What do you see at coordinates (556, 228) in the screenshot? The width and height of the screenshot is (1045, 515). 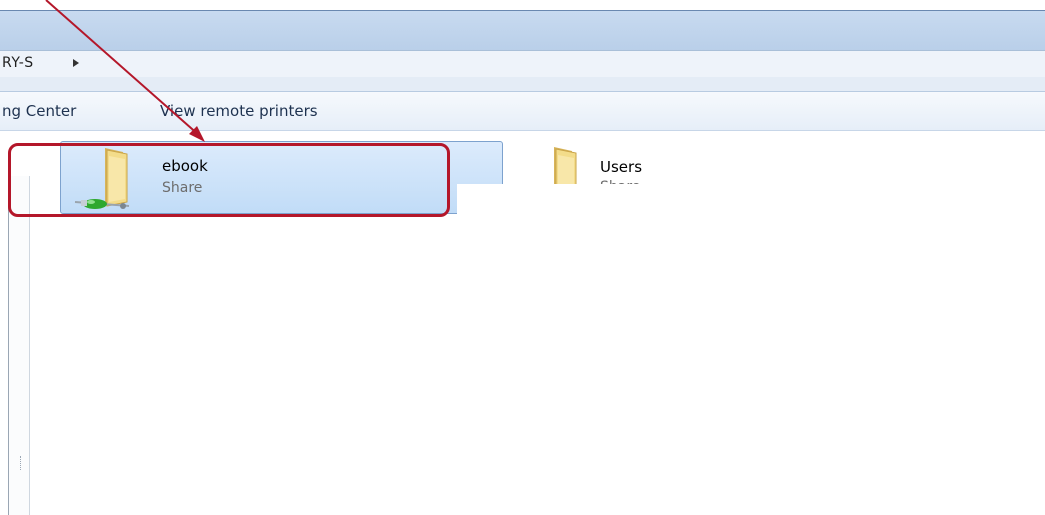 I see `redaction-box` at bounding box center [556, 228].